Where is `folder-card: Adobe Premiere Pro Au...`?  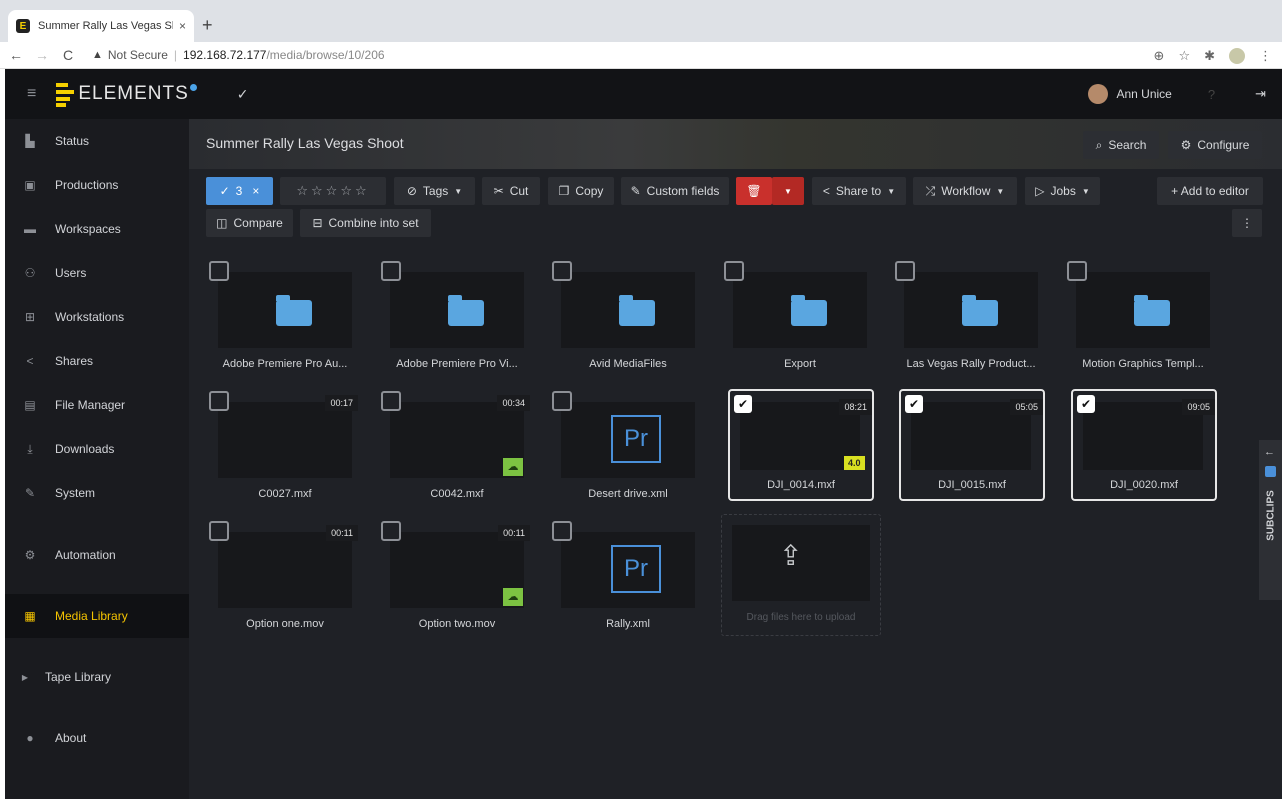 folder-card: Adobe Premiere Pro Au... is located at coordinates (280, 321).